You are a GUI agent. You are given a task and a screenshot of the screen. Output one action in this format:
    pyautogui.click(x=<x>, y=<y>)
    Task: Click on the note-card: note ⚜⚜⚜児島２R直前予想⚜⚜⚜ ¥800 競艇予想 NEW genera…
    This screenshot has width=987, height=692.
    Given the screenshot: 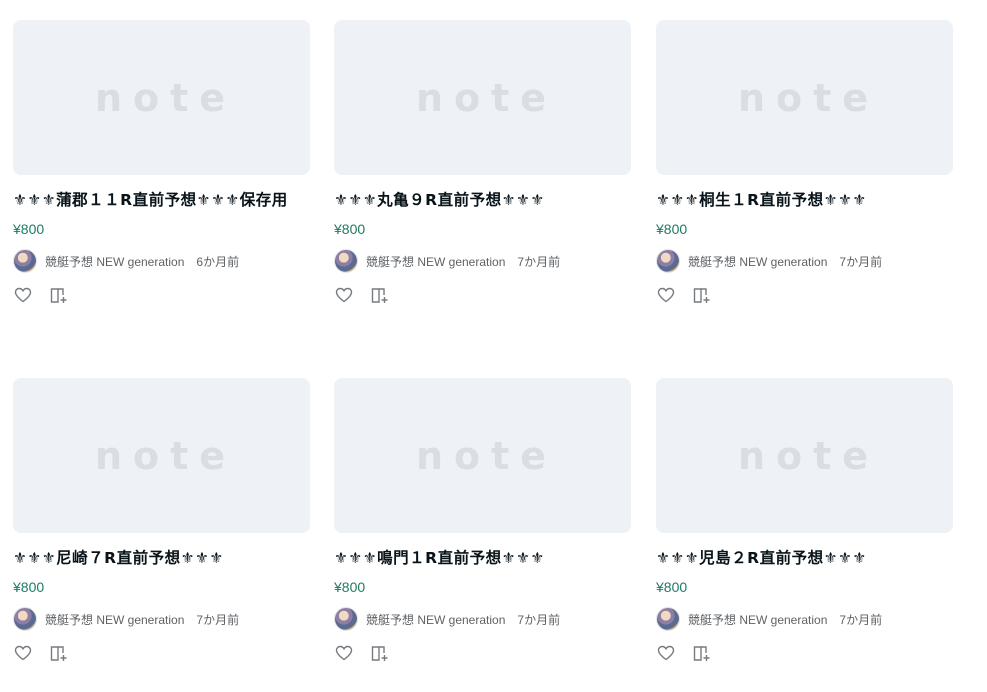 What is the action you would take?
    pyautogui.click(x=805, y=520)
    